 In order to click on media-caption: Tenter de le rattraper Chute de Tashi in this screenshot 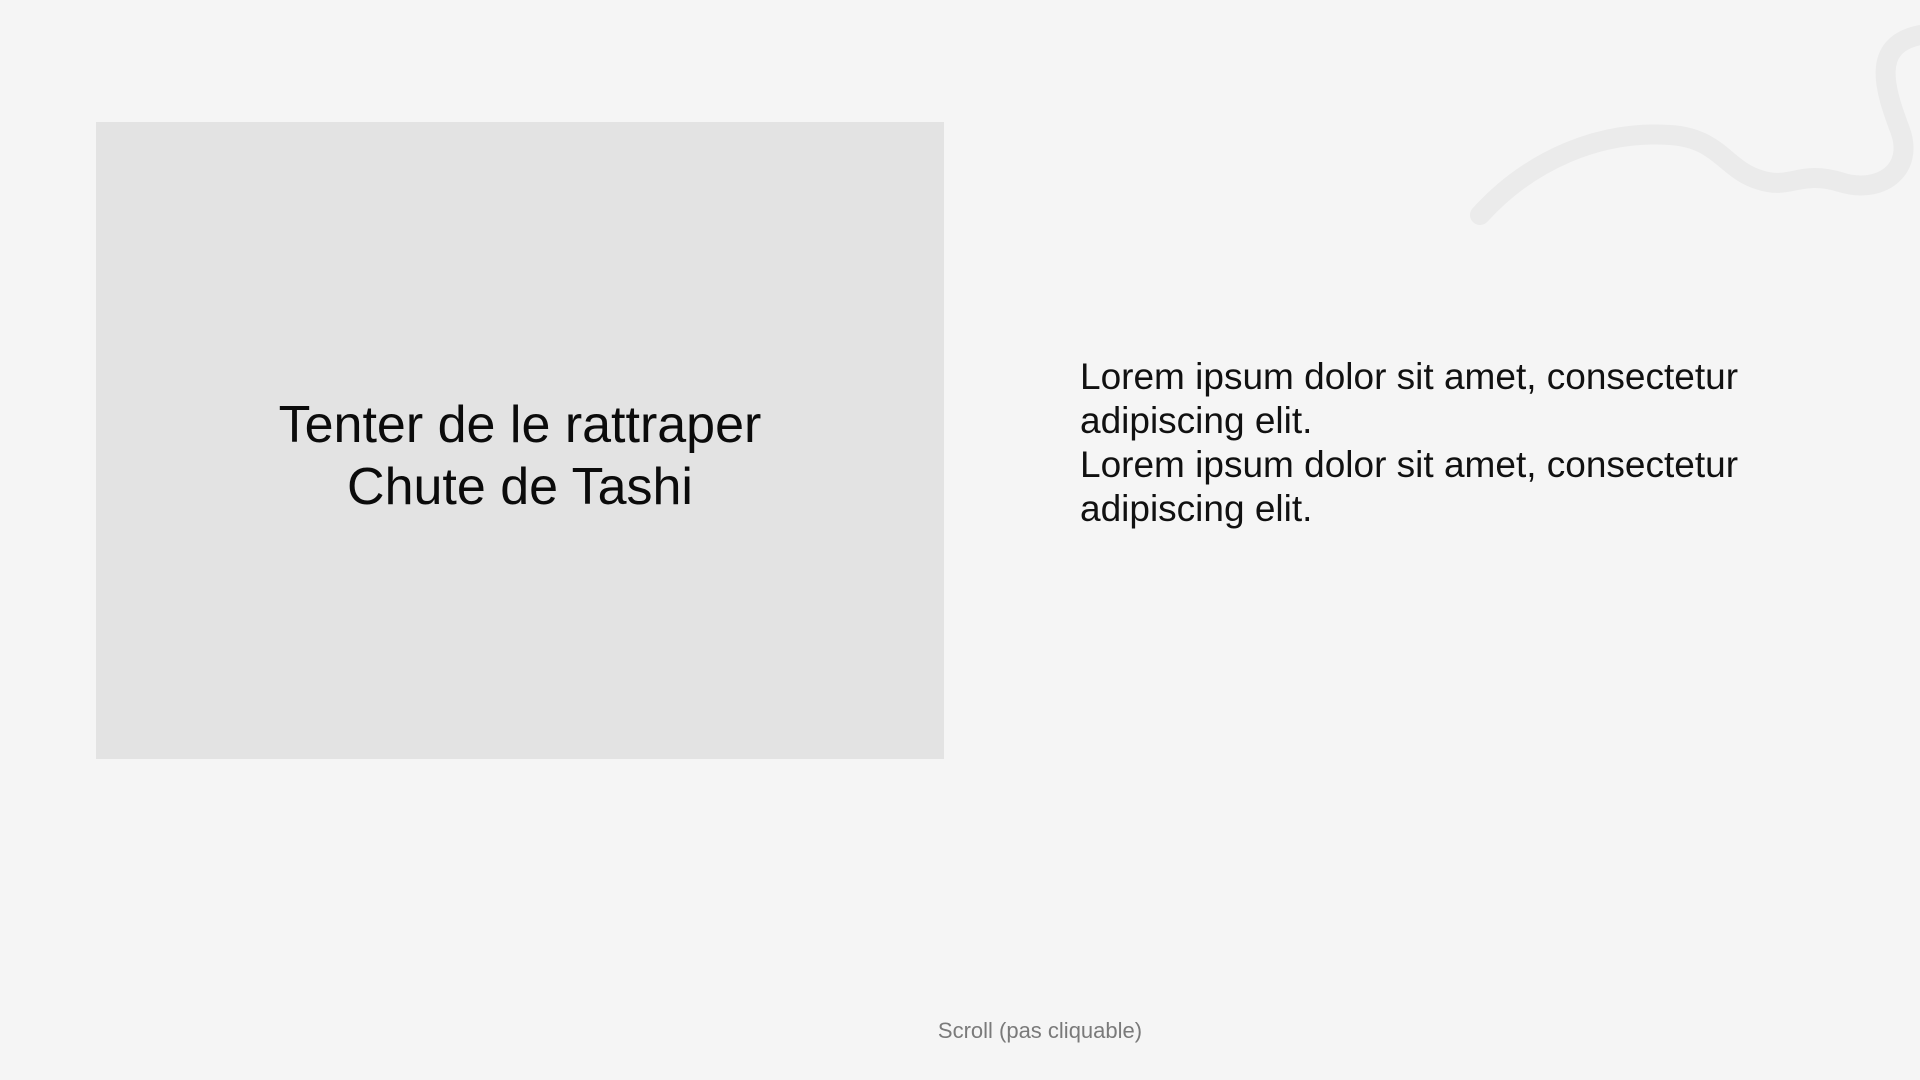, I will do `click(520, 456)`.